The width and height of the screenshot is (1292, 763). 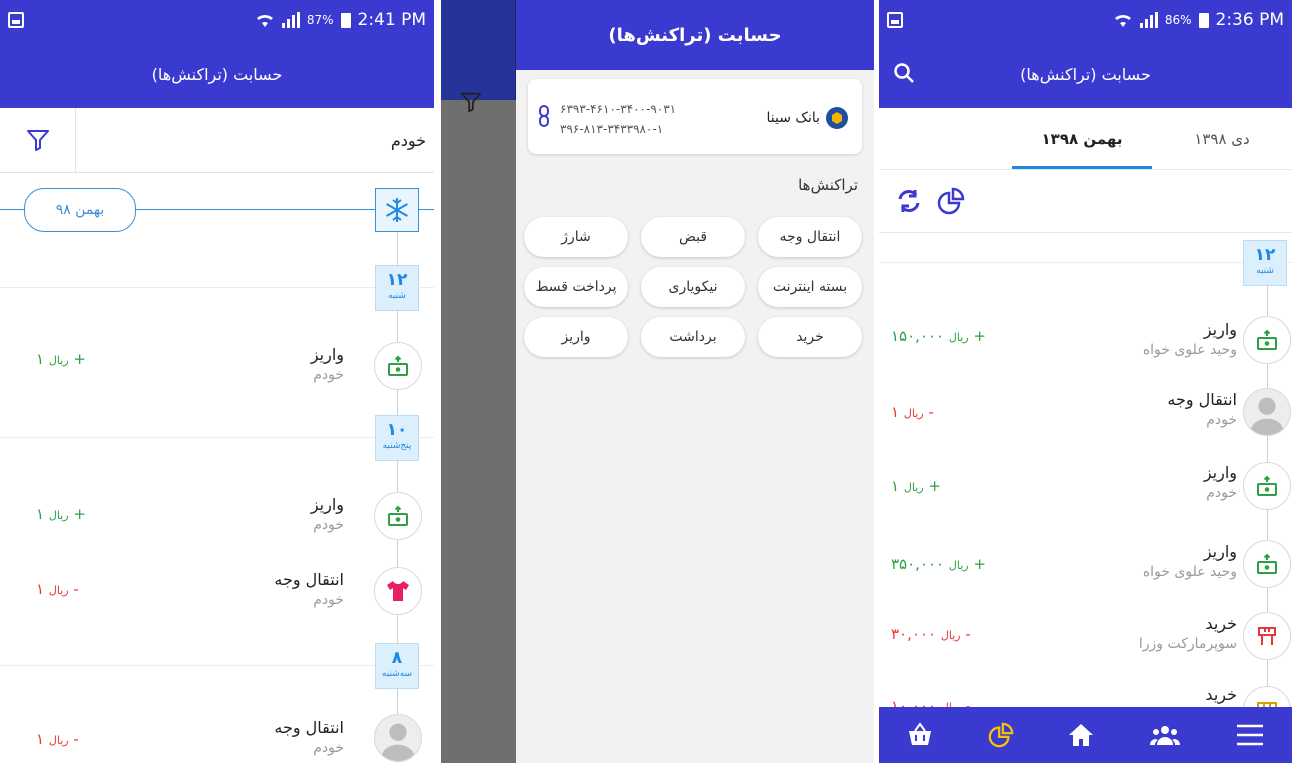 I want to click on battery-percent: 86%, so click(x=1178, y=20).